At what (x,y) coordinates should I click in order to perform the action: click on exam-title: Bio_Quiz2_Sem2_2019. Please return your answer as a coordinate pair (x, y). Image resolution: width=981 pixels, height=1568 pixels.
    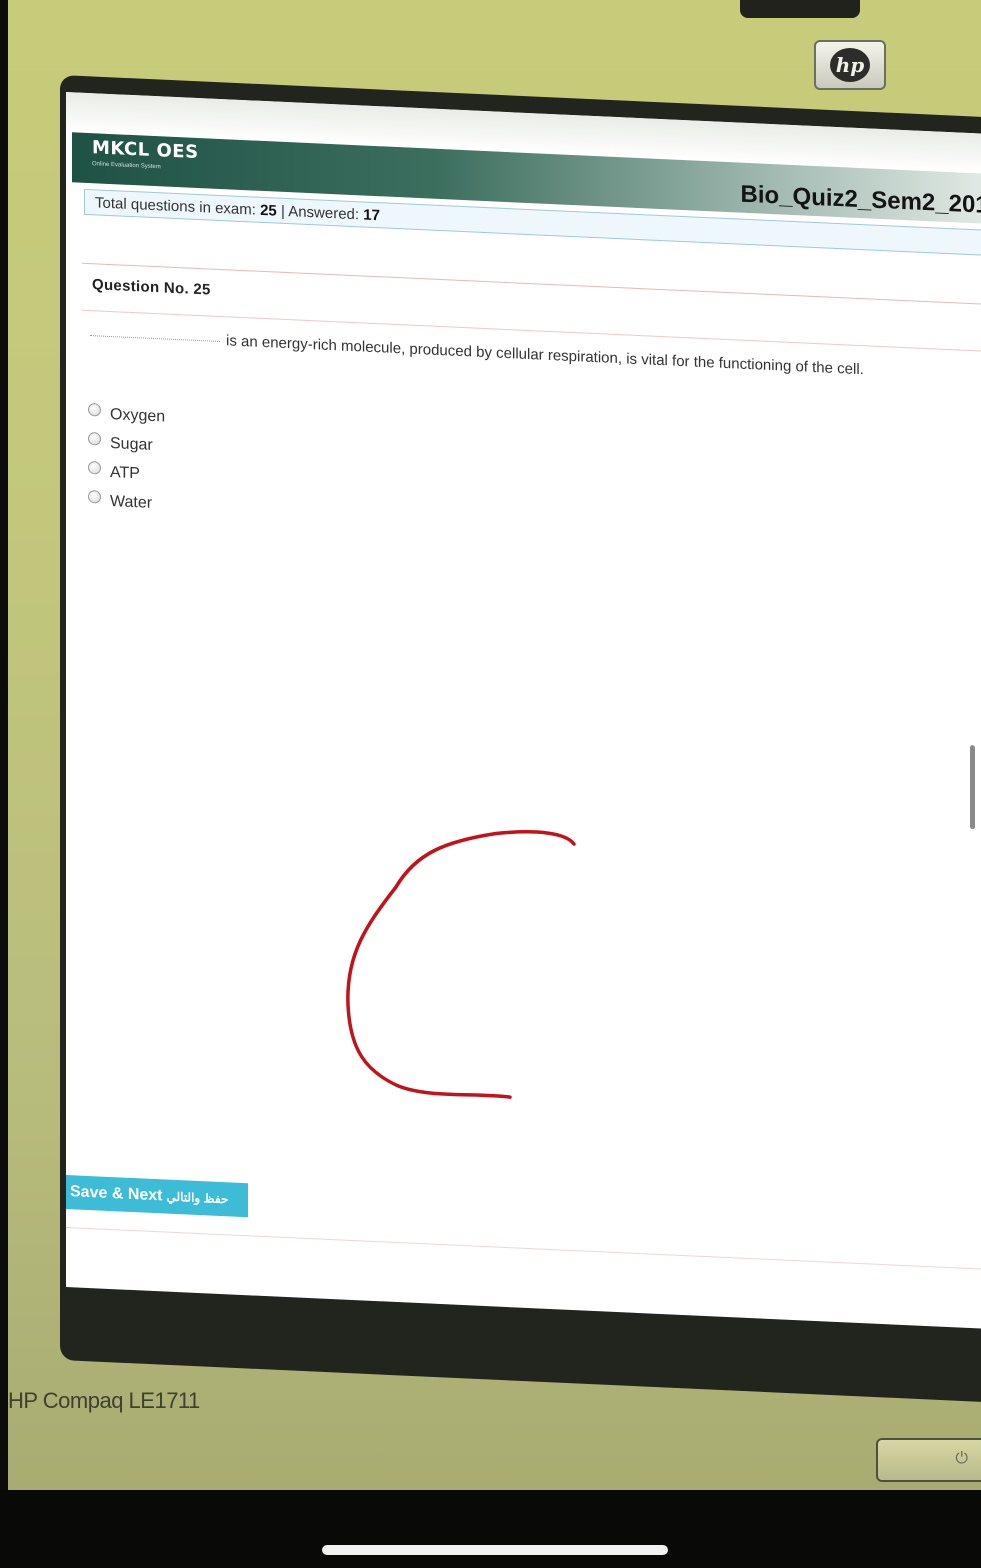
    Looking at the image, I should click on (860, 200).